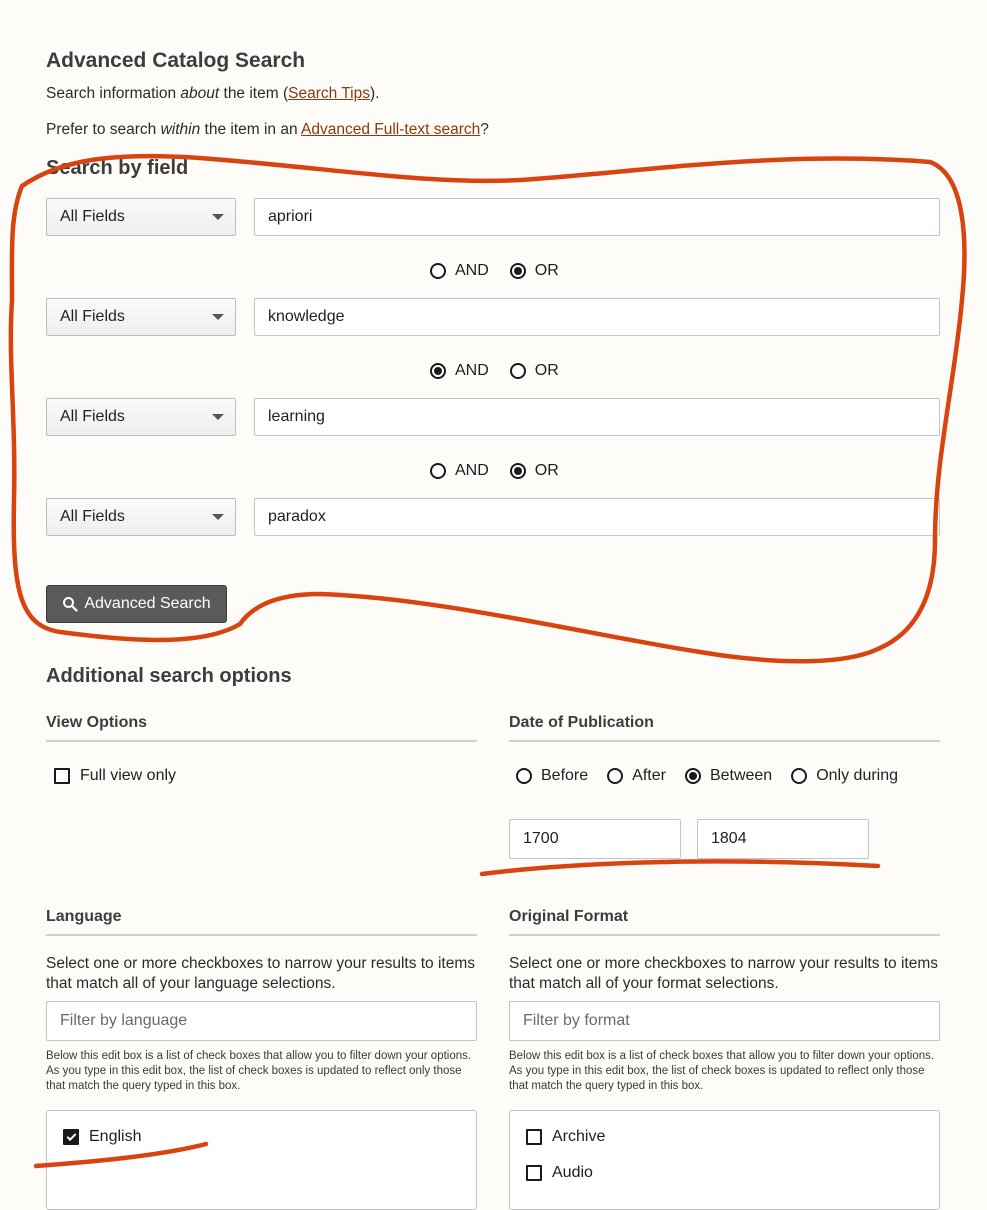  I want to click on bool-group-2: AND OR, so click(505, 371).